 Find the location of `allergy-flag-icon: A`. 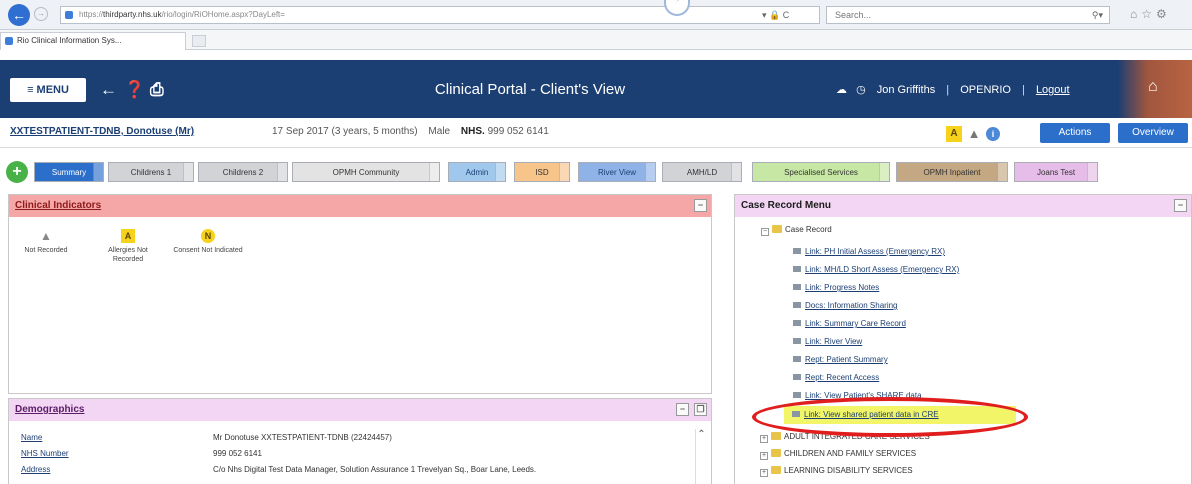

allergy-flag-icon: A is located at coordinates (954, 134).